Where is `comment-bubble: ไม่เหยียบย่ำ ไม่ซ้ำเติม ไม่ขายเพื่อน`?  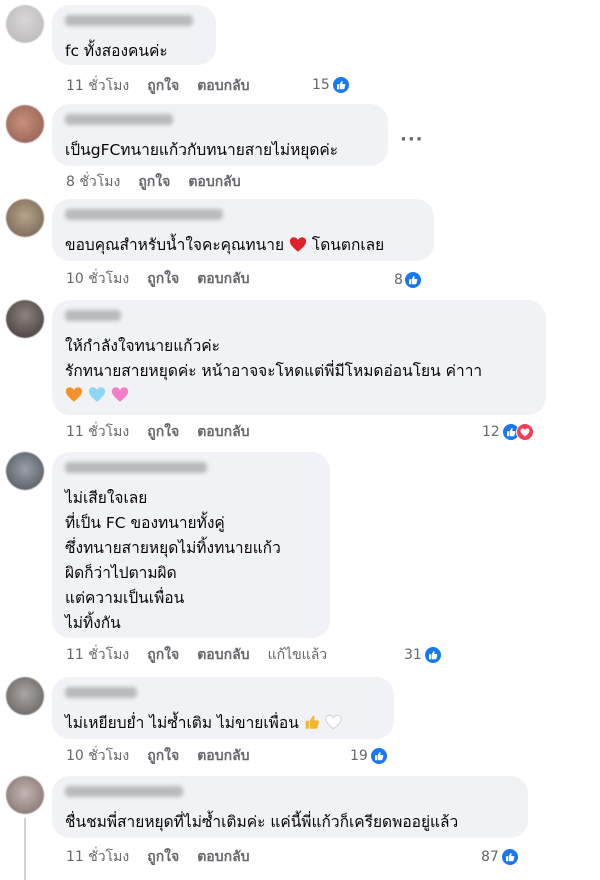
comment-bubble: ไม่เหยียบย่ำ ไม่ซ้ำเติม ไม่ขายเพื่อน is located at coordinates (223, 708).